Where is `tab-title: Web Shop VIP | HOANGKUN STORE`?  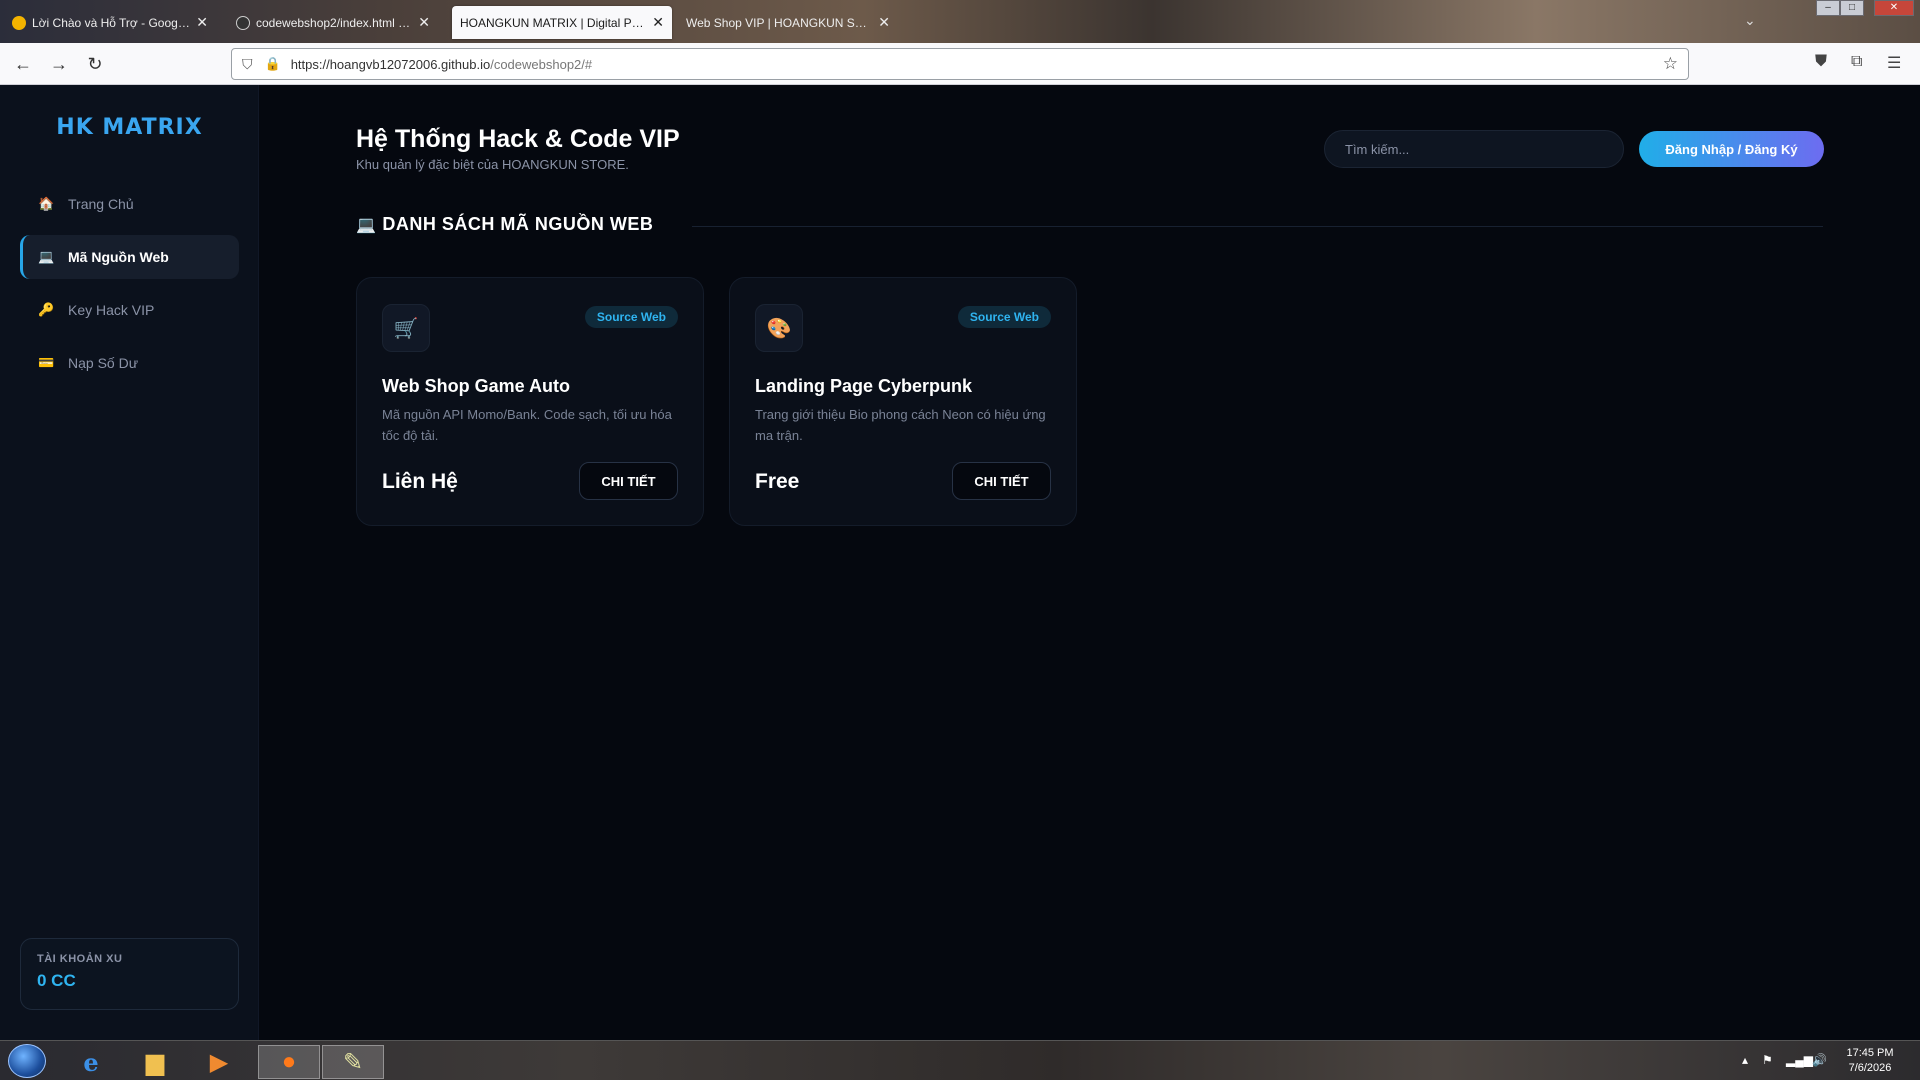 tab-title: Web Shop VIP | HOANGKUN STORE is located at coordinates (779, 22).